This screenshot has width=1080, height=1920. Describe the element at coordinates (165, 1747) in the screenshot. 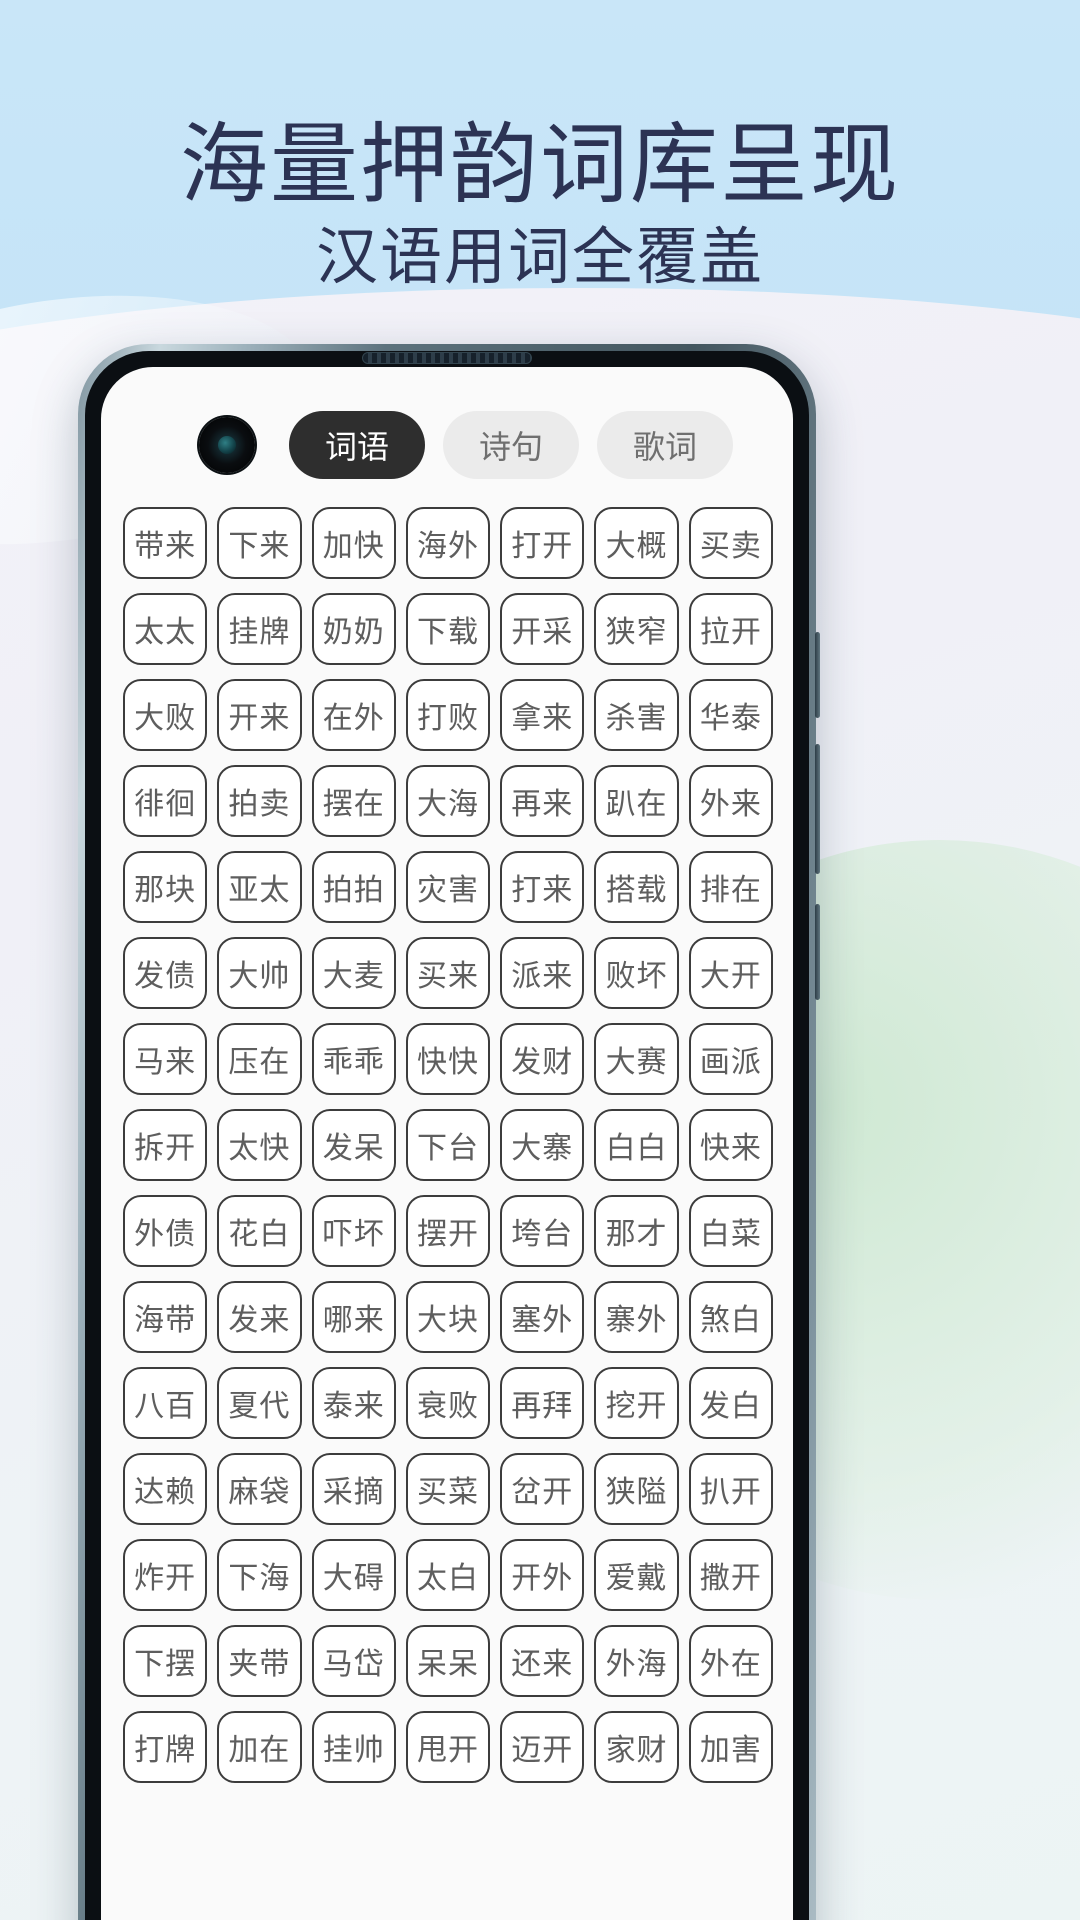

I see `word-chip: 打牌` at that location.